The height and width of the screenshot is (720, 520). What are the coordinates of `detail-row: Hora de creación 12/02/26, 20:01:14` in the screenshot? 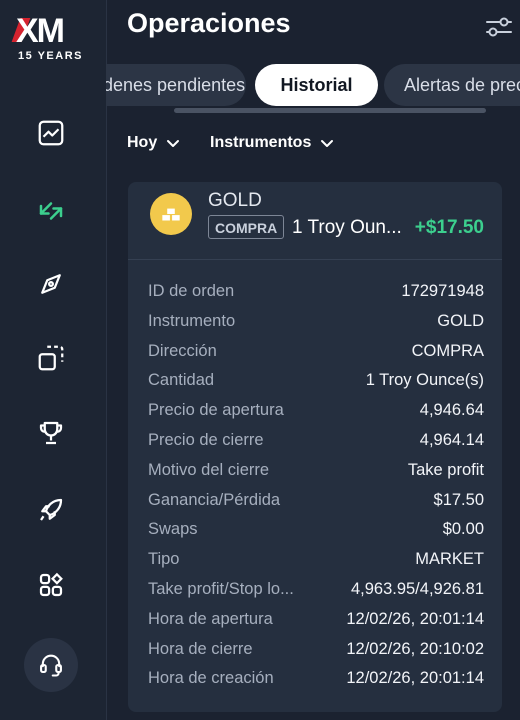 It's located at (316, 681).